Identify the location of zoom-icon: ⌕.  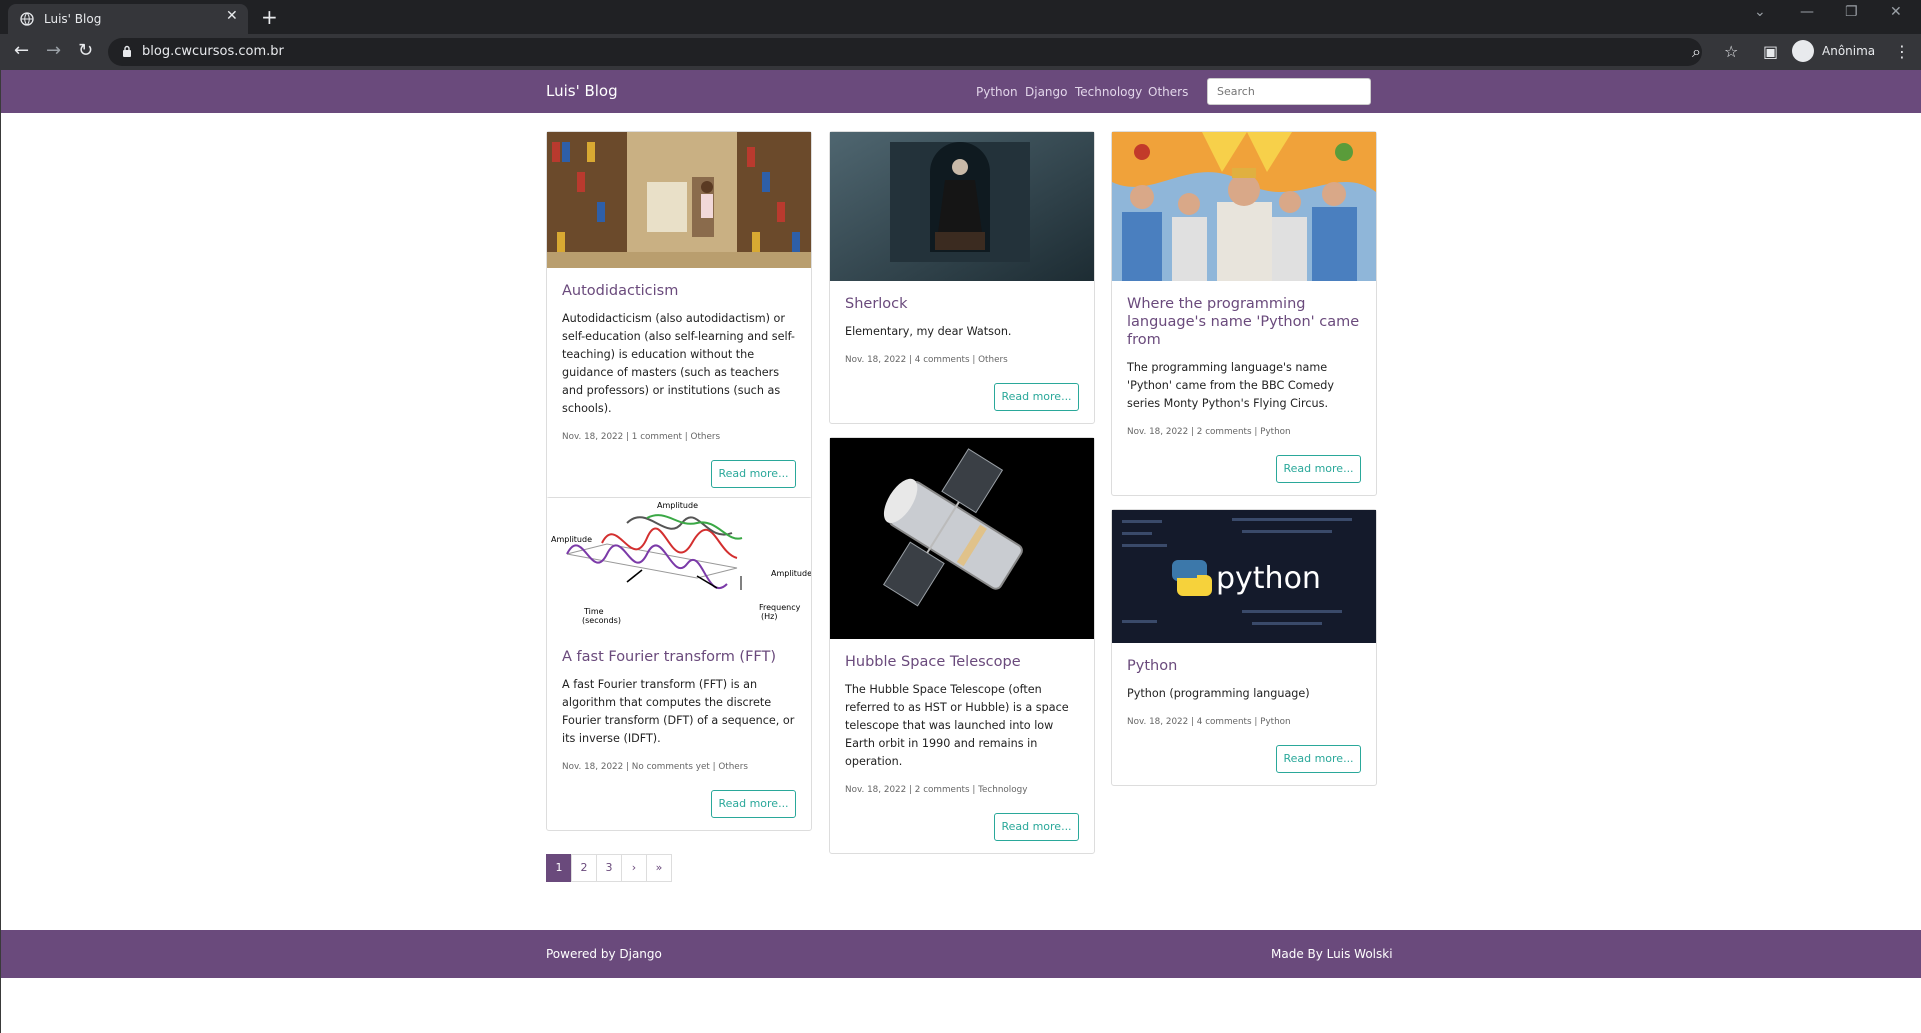
(1696, 52).